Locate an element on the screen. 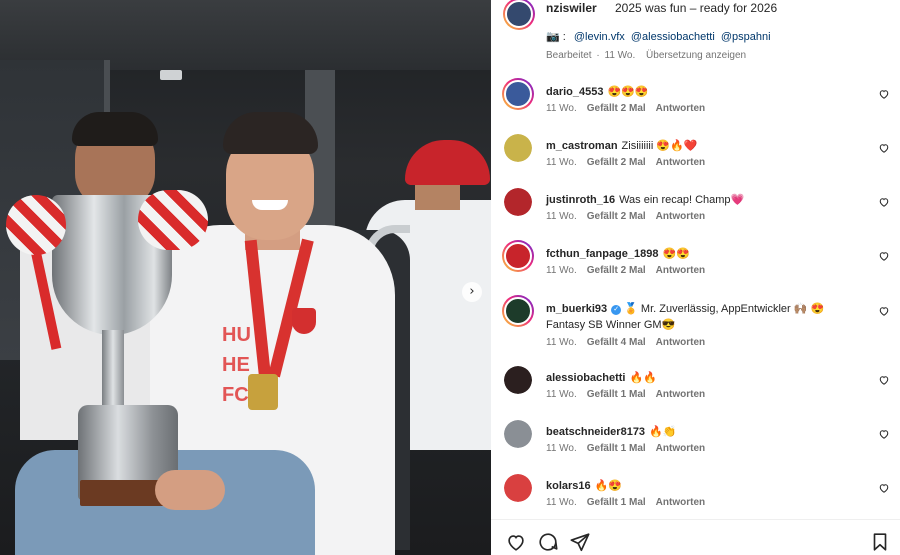 Image resolution: width=900 pixels, height=555 pixels. comment-text: Was ein recap! Champ💗 is located at coordinates (682, 200).